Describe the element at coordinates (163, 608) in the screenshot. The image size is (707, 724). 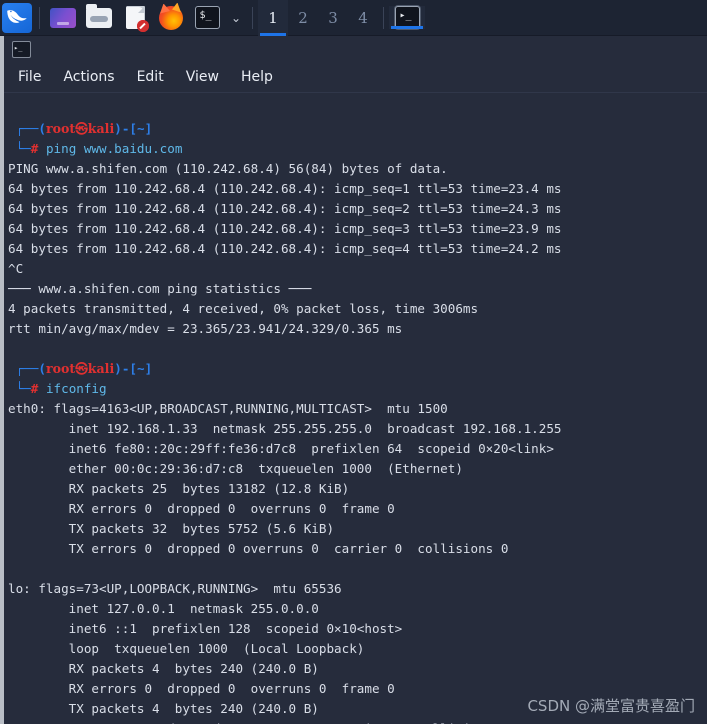
I see `output-line: inet 127.0.0.1 netmask 255.0.0.0` at that location.